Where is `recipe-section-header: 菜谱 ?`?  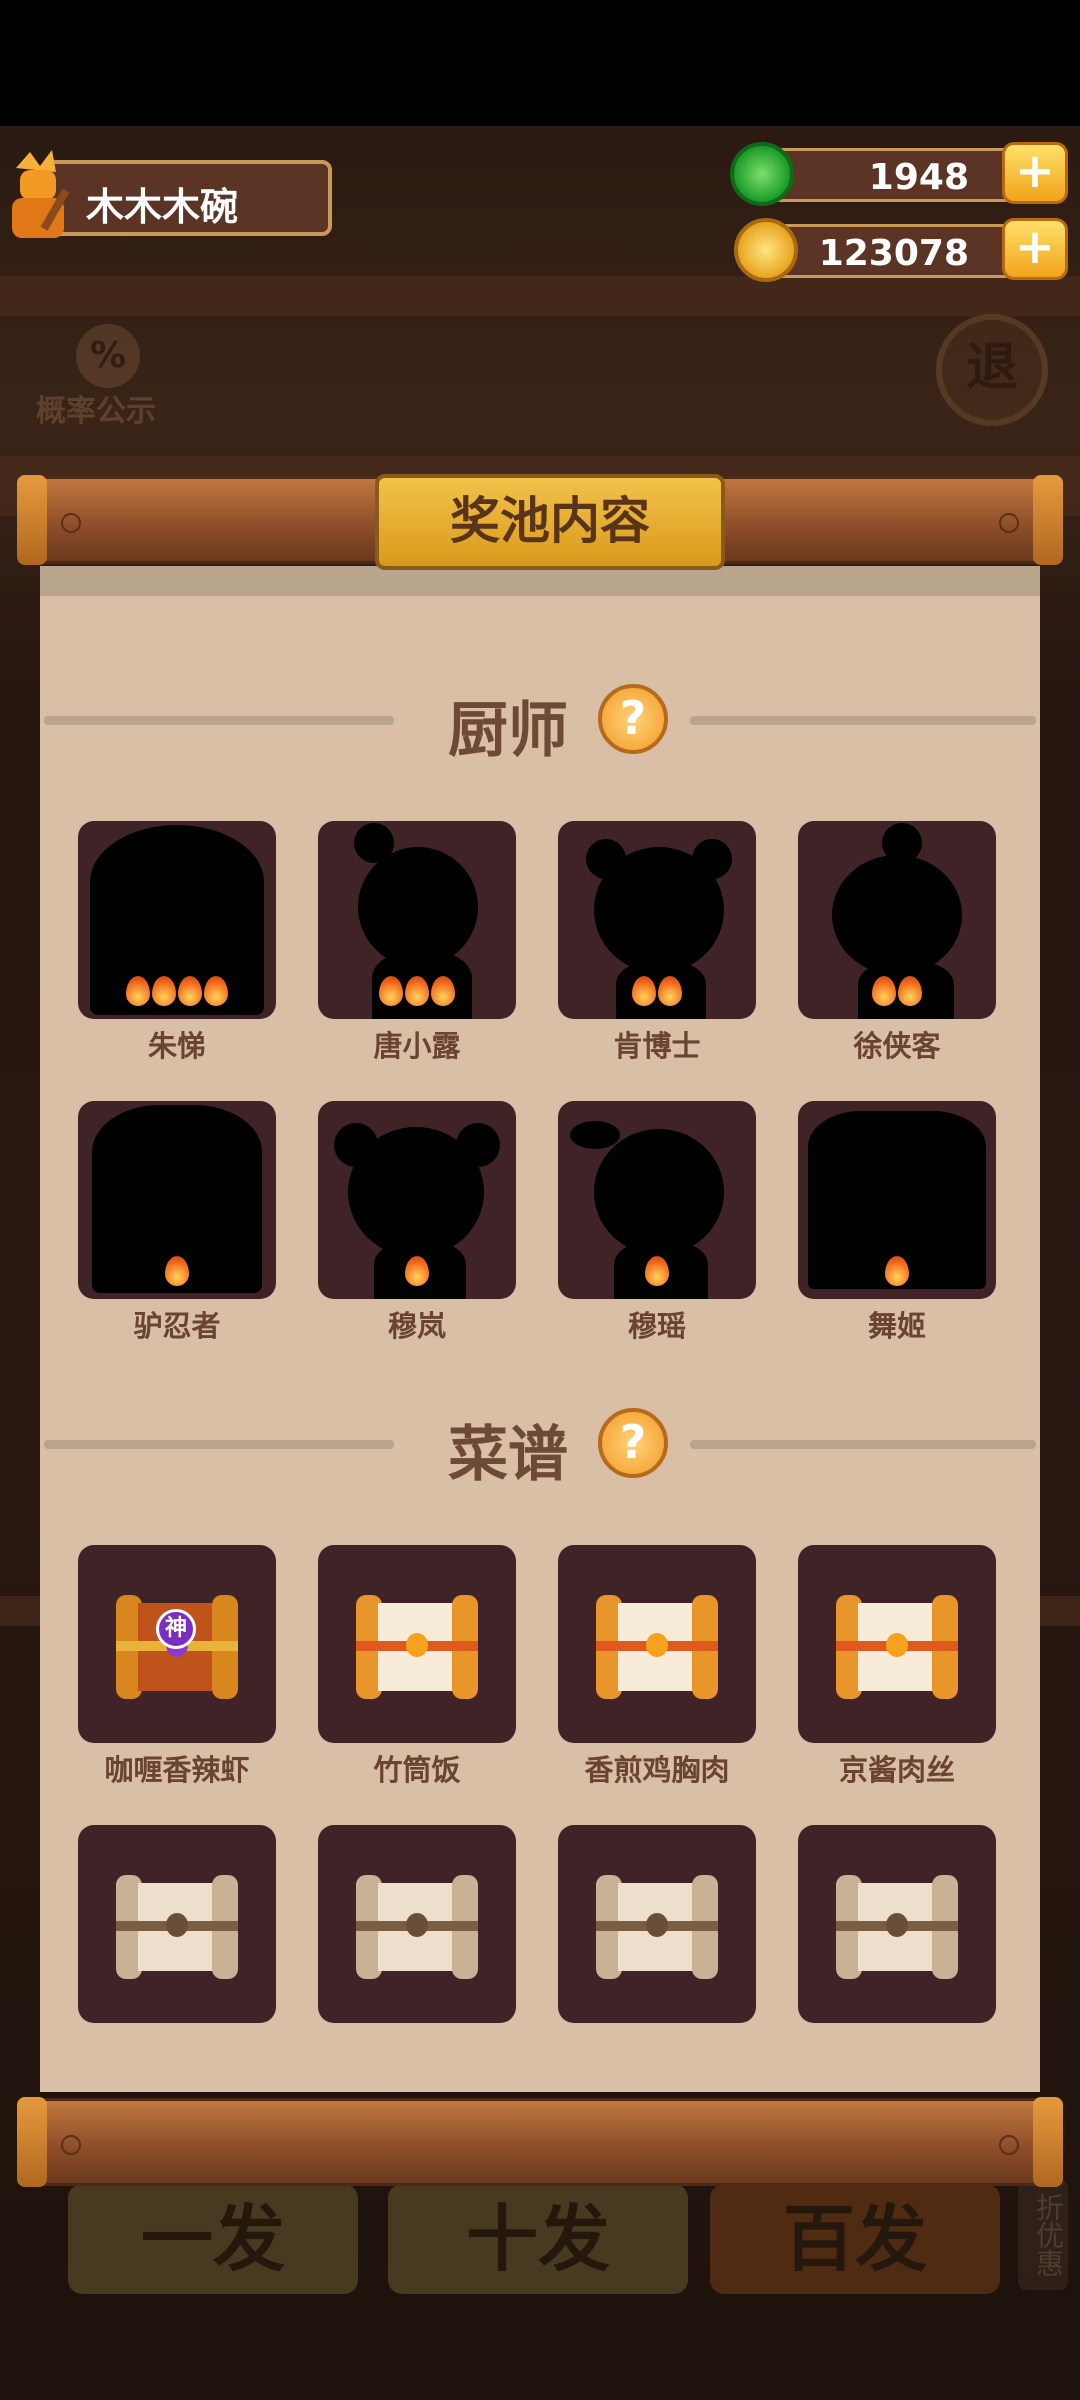
recipe-section-header: 菜谱 ? is located at coordinates (540, 1446).